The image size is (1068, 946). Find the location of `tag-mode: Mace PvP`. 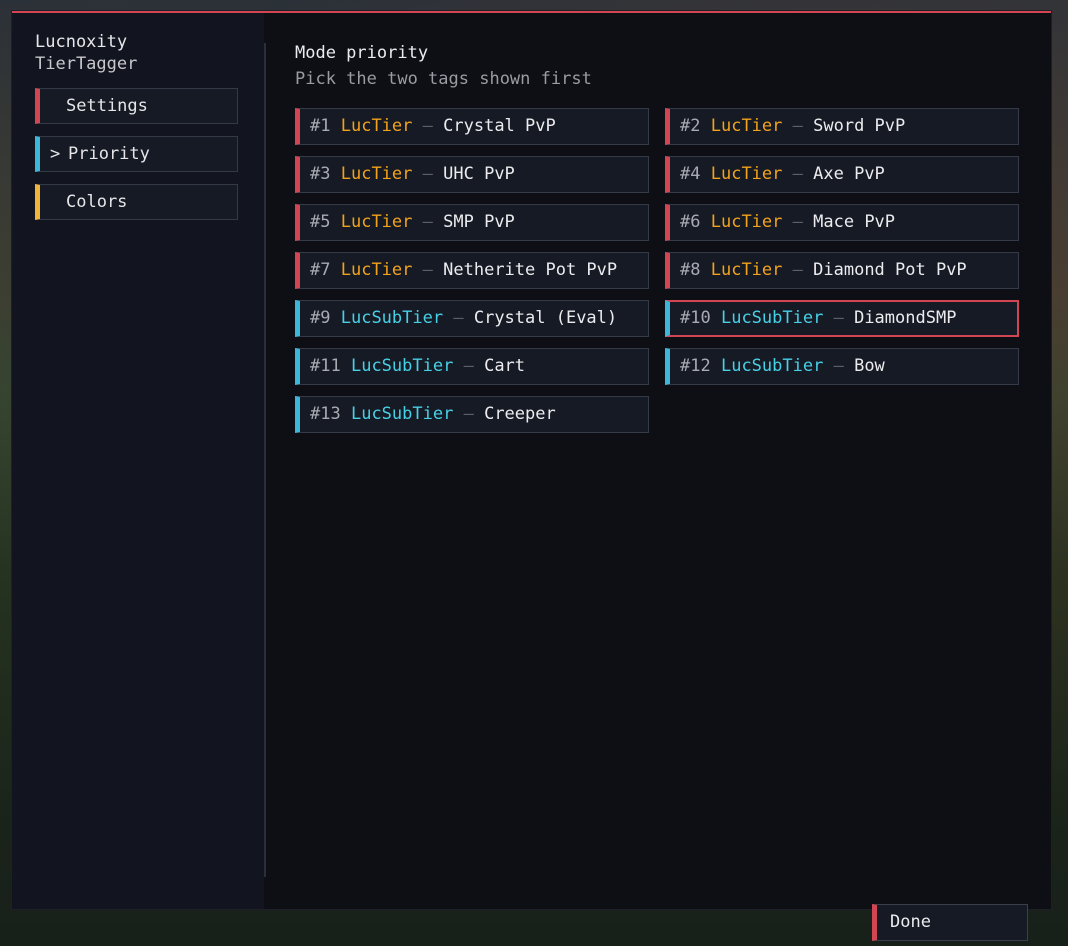

tag-mode: Mace PvP is located at coordinates (854, 222).